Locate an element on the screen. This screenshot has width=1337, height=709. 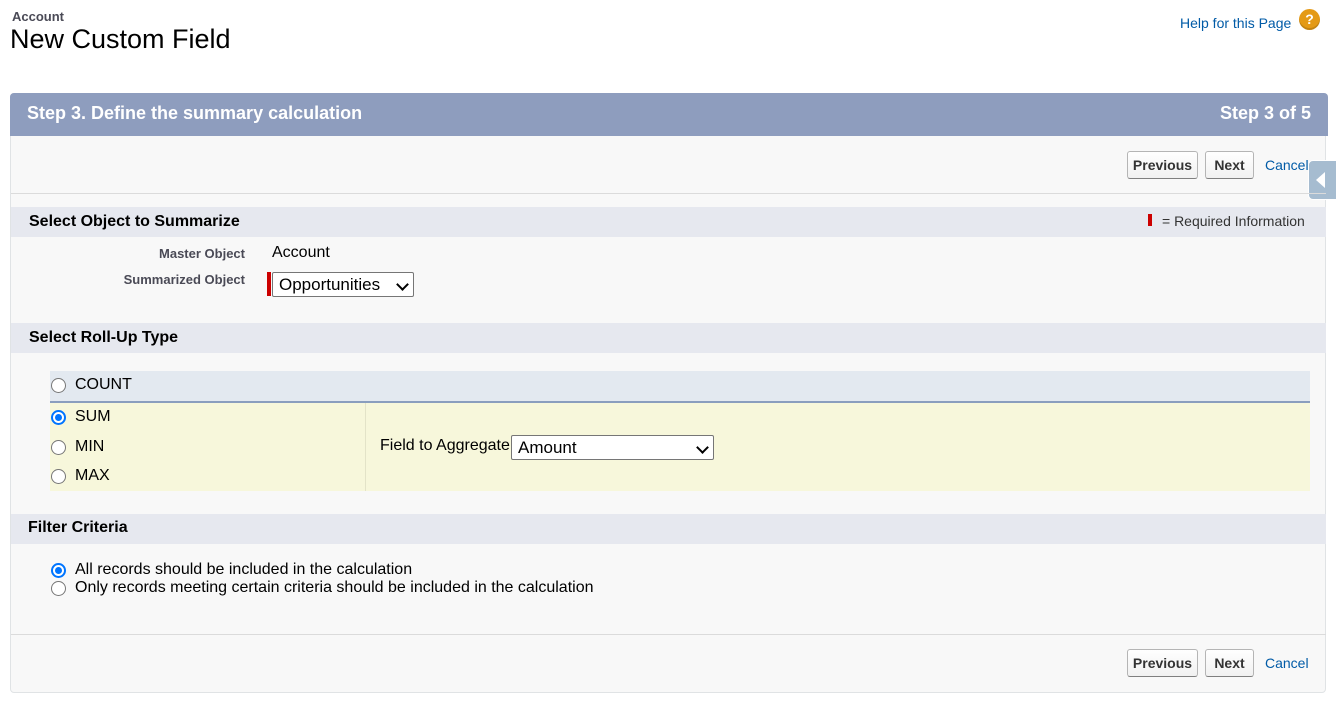
radio-min is located at coordinates (58, 447).